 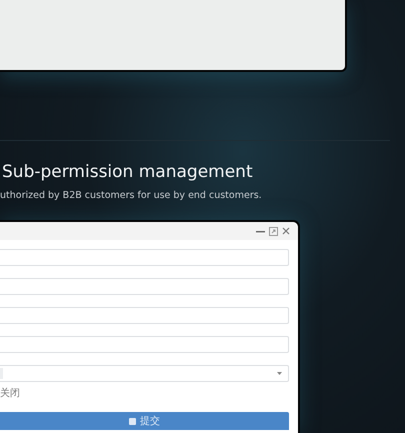 I want to click on select-field, so click(x=144, y=373).